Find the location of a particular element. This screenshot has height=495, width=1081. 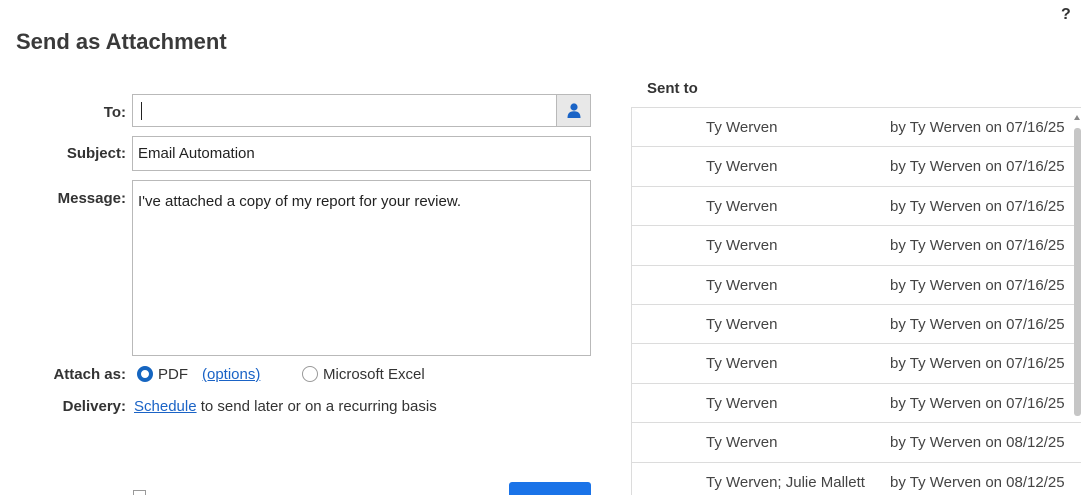

excel-option-label: Microsoft Excel is located at coordinates (374, 374).